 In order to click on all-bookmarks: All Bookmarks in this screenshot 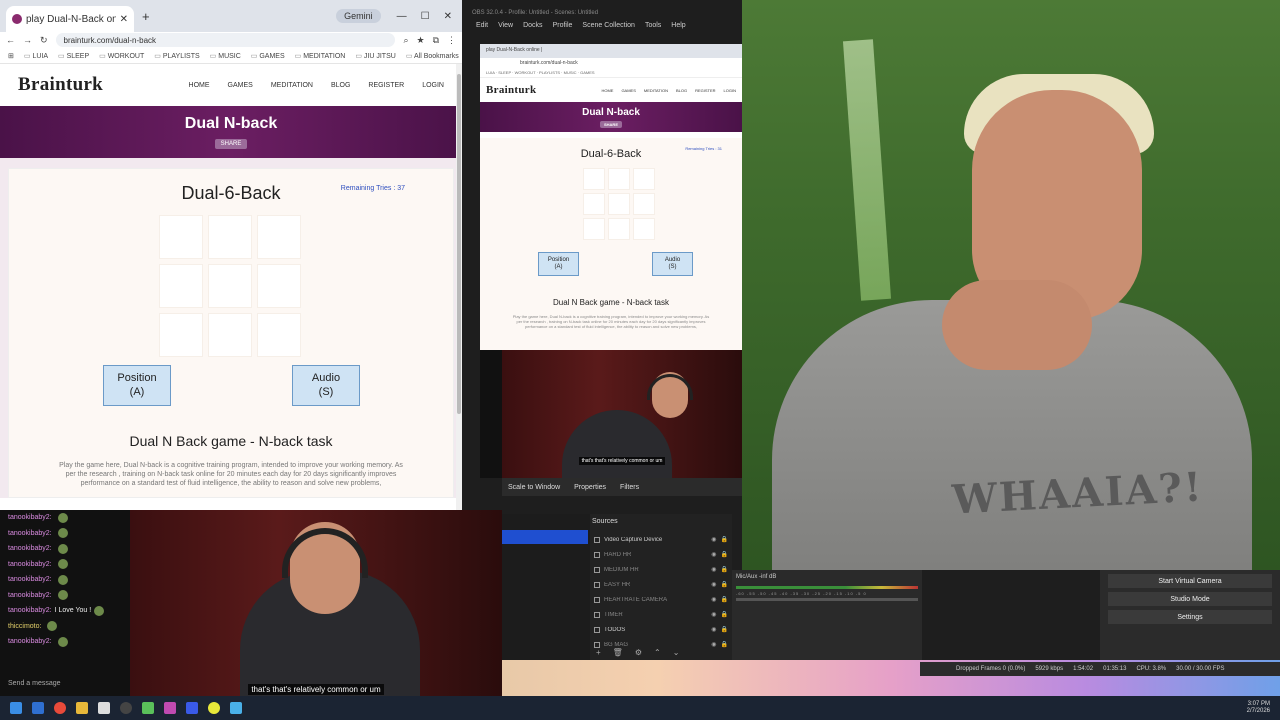, I will do `click(432, 56)`.